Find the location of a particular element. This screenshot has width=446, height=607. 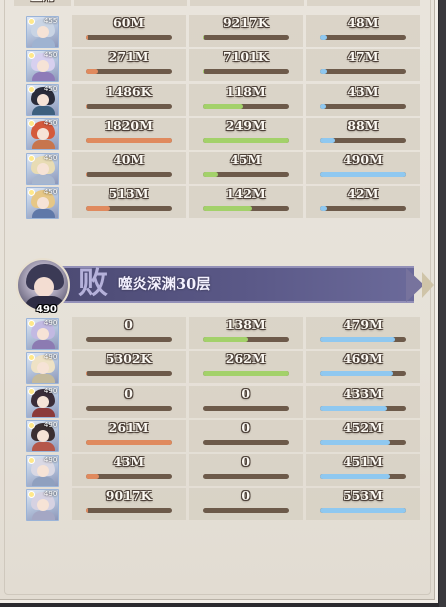

stat-value: 60M is located at coordinates (129, 22).